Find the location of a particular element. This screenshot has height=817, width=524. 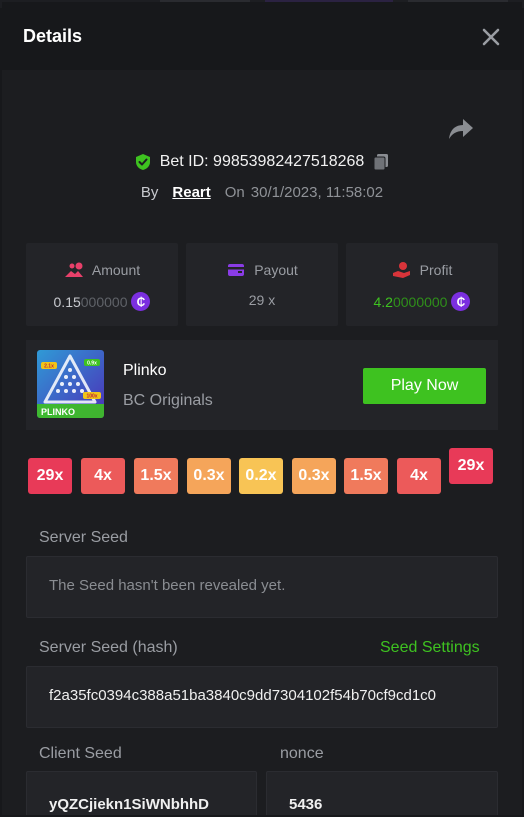

client-seed-value: yQZCjiekn1SiWNbhhD is located at coordinates (129, 804).